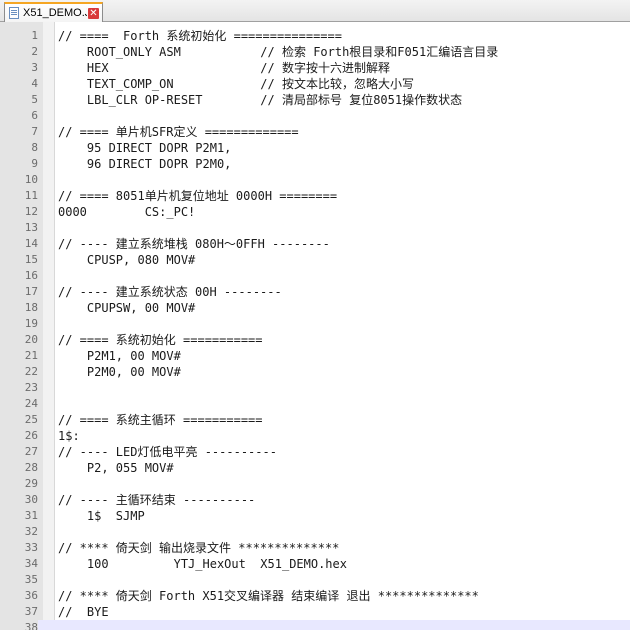 The image size is (630, 630). What do you see at coordinates (315, 532) in the screenshot?
I see `code-line: 32` at bounding box center [315, 532].